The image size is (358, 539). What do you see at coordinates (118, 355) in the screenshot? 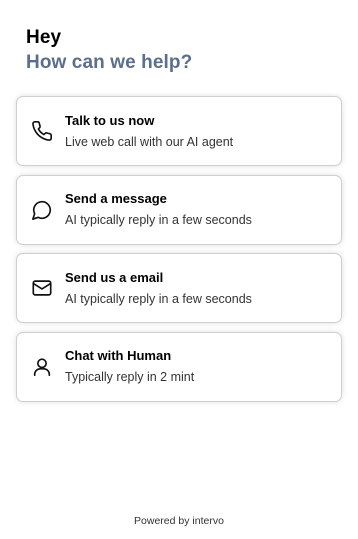
I see `option-title: Chat with Human` at bounding box center [118, 355].